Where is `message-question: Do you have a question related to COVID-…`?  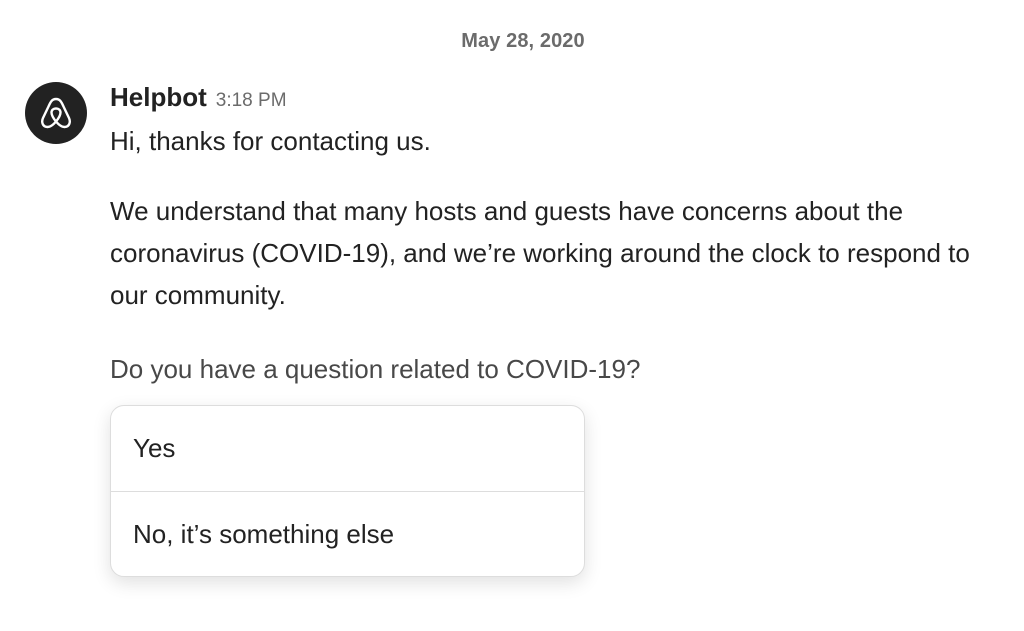 message-question: Do you have a question related to COVID-… is located at coordinates (375, 369).